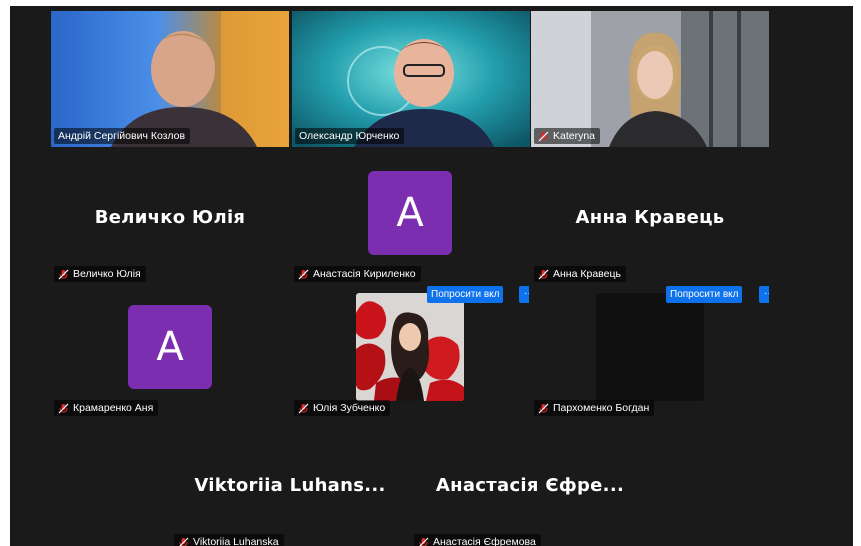 This screenshot has height=546, width=861. I want to click on participant-tile-parkhomenko: Пархоменко Богдан Попросити вкл ···, so click(650, 351).